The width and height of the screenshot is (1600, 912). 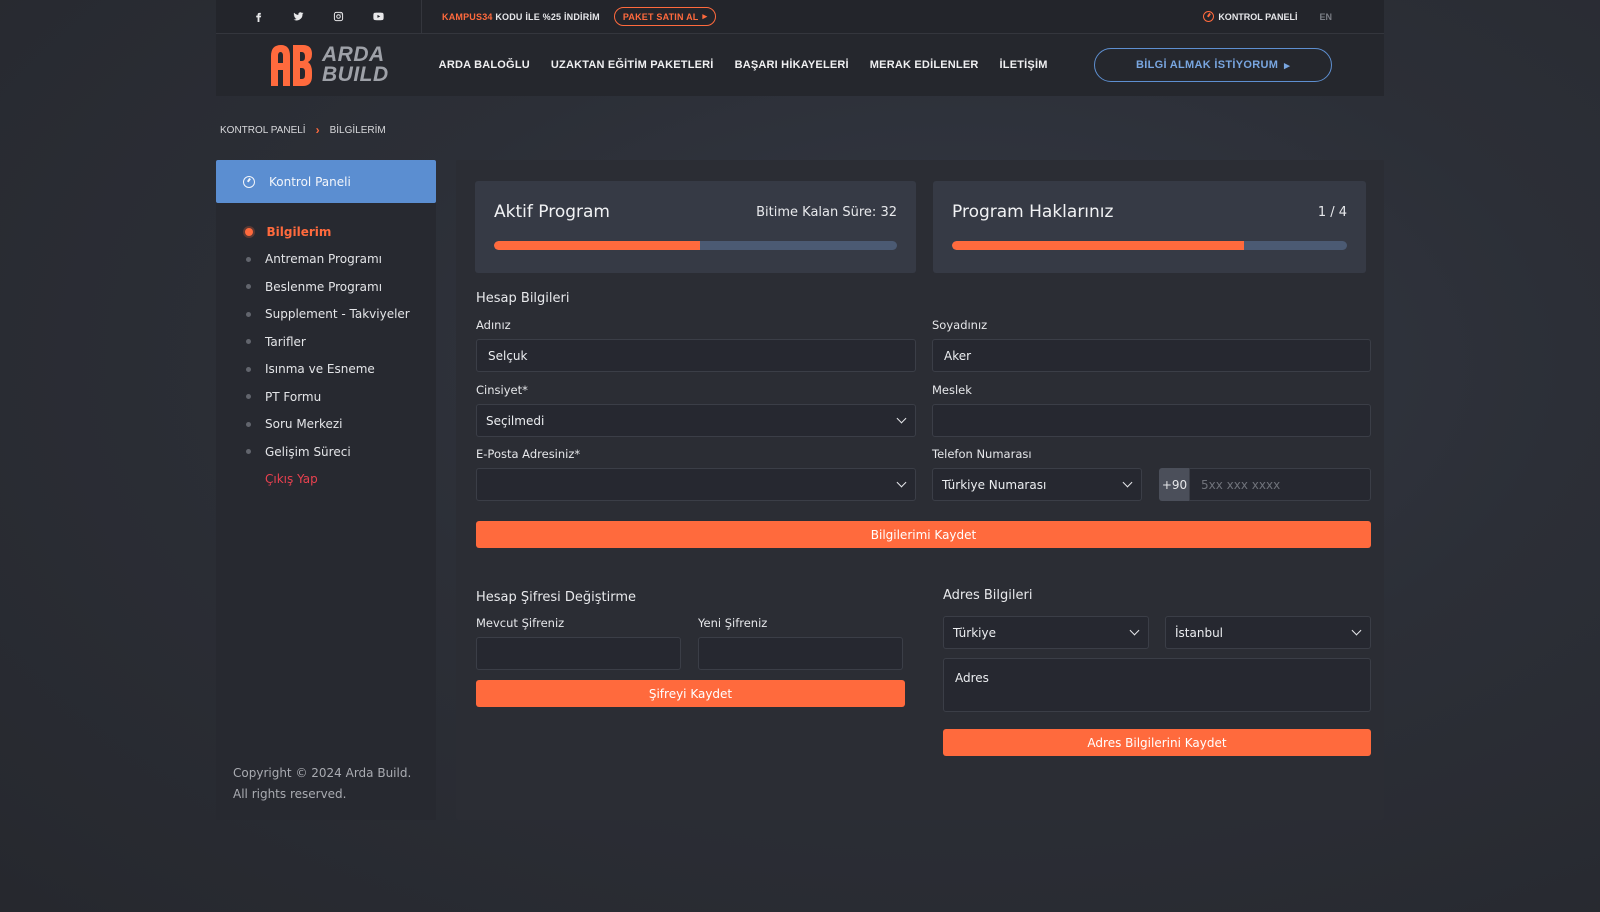 What do you see at coordinates (326, 425) in the screenshot?
I see `sidebar-item-soru-merkezi: Soru Merkezi` at bounding box center [326, 425].